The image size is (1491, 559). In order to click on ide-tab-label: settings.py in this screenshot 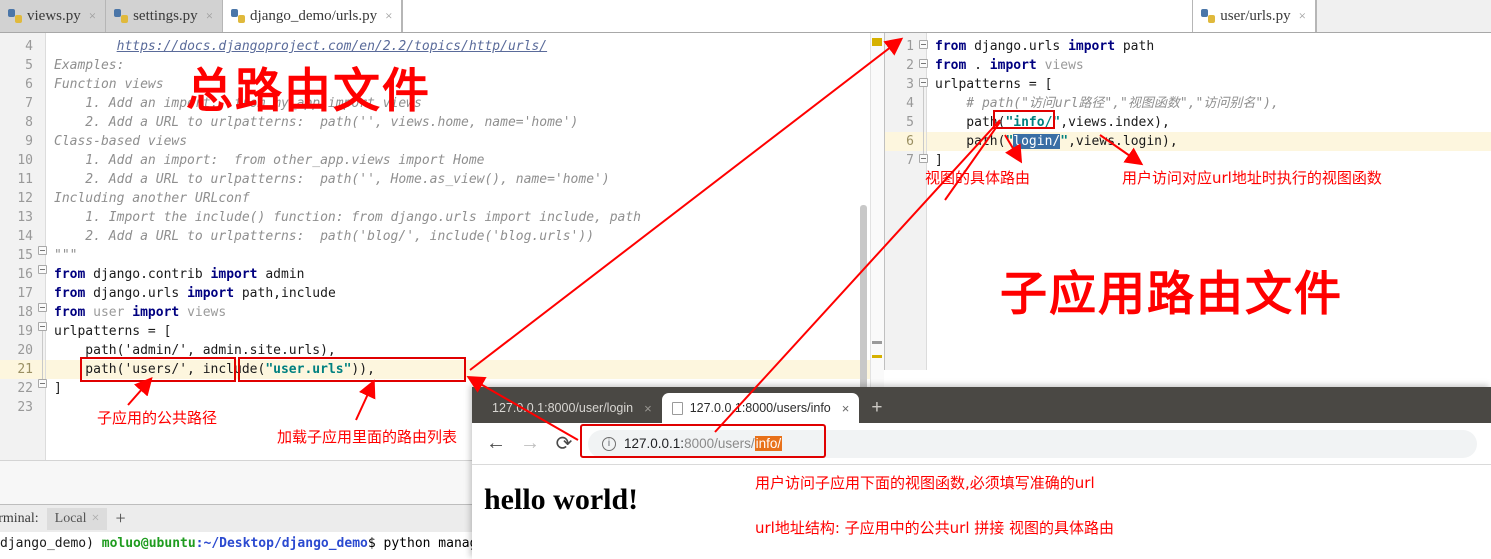, I will do `click(165, 15)`.